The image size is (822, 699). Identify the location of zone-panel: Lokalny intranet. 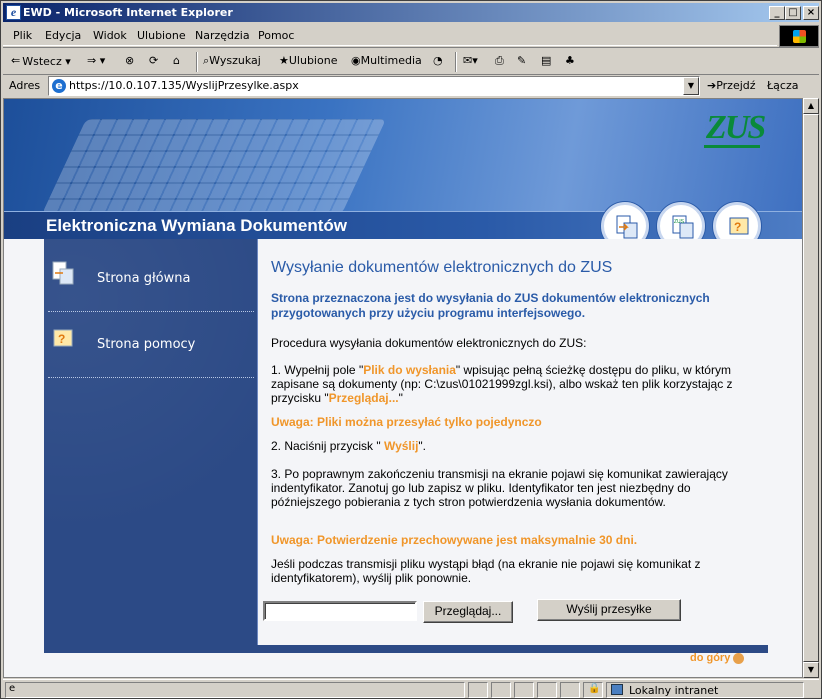
(705, 690).